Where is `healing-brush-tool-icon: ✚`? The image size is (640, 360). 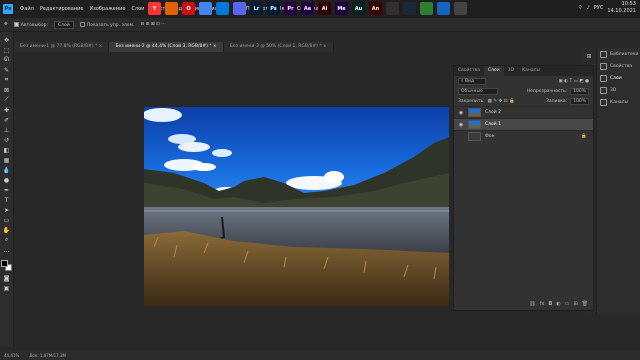
healing-brush-tool-icon: ✚ is located at coordinates (7, 110).